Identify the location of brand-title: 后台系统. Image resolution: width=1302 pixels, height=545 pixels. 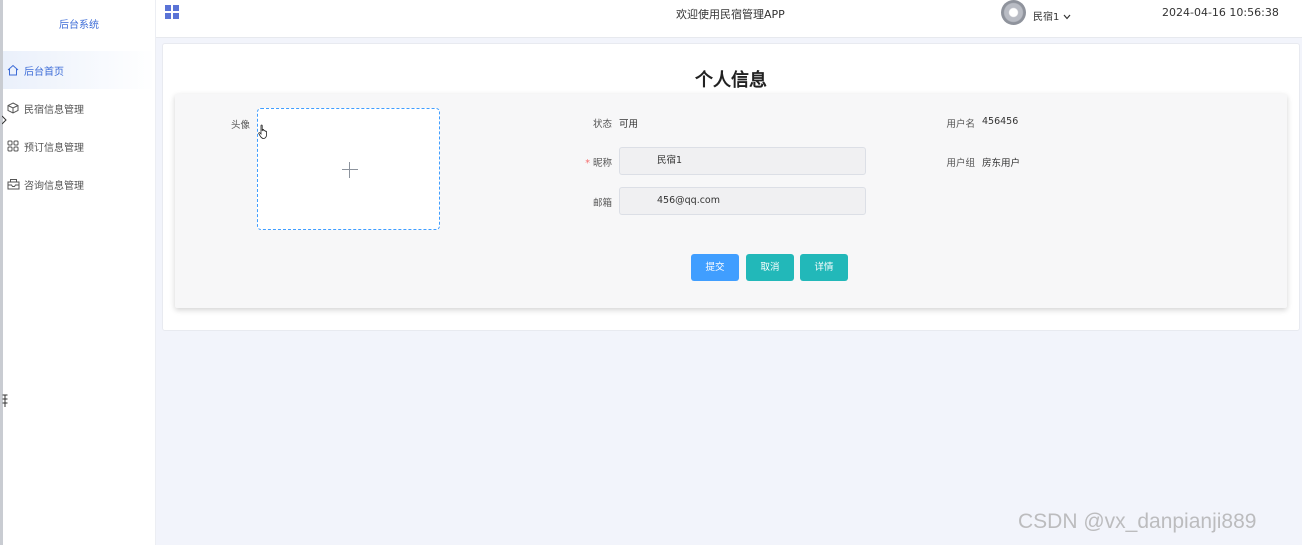
(79, 25).